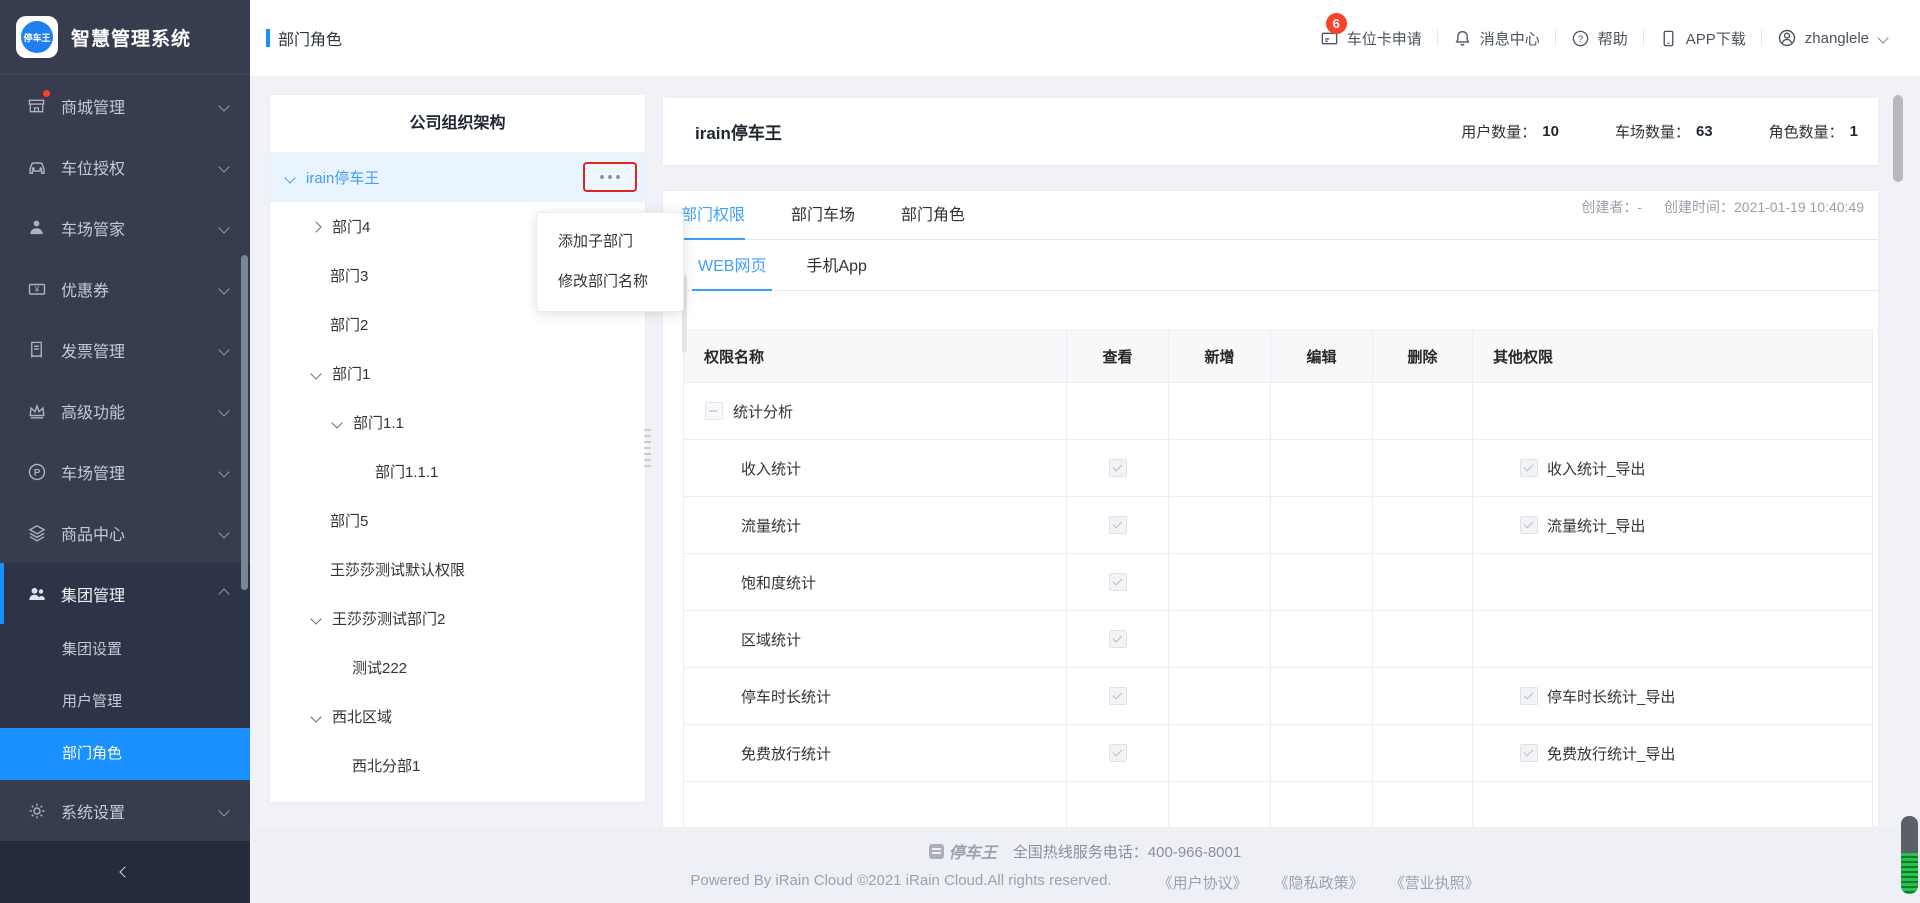  I want to click on tab-dept-parkings: 部门车场, so click(823, 216).